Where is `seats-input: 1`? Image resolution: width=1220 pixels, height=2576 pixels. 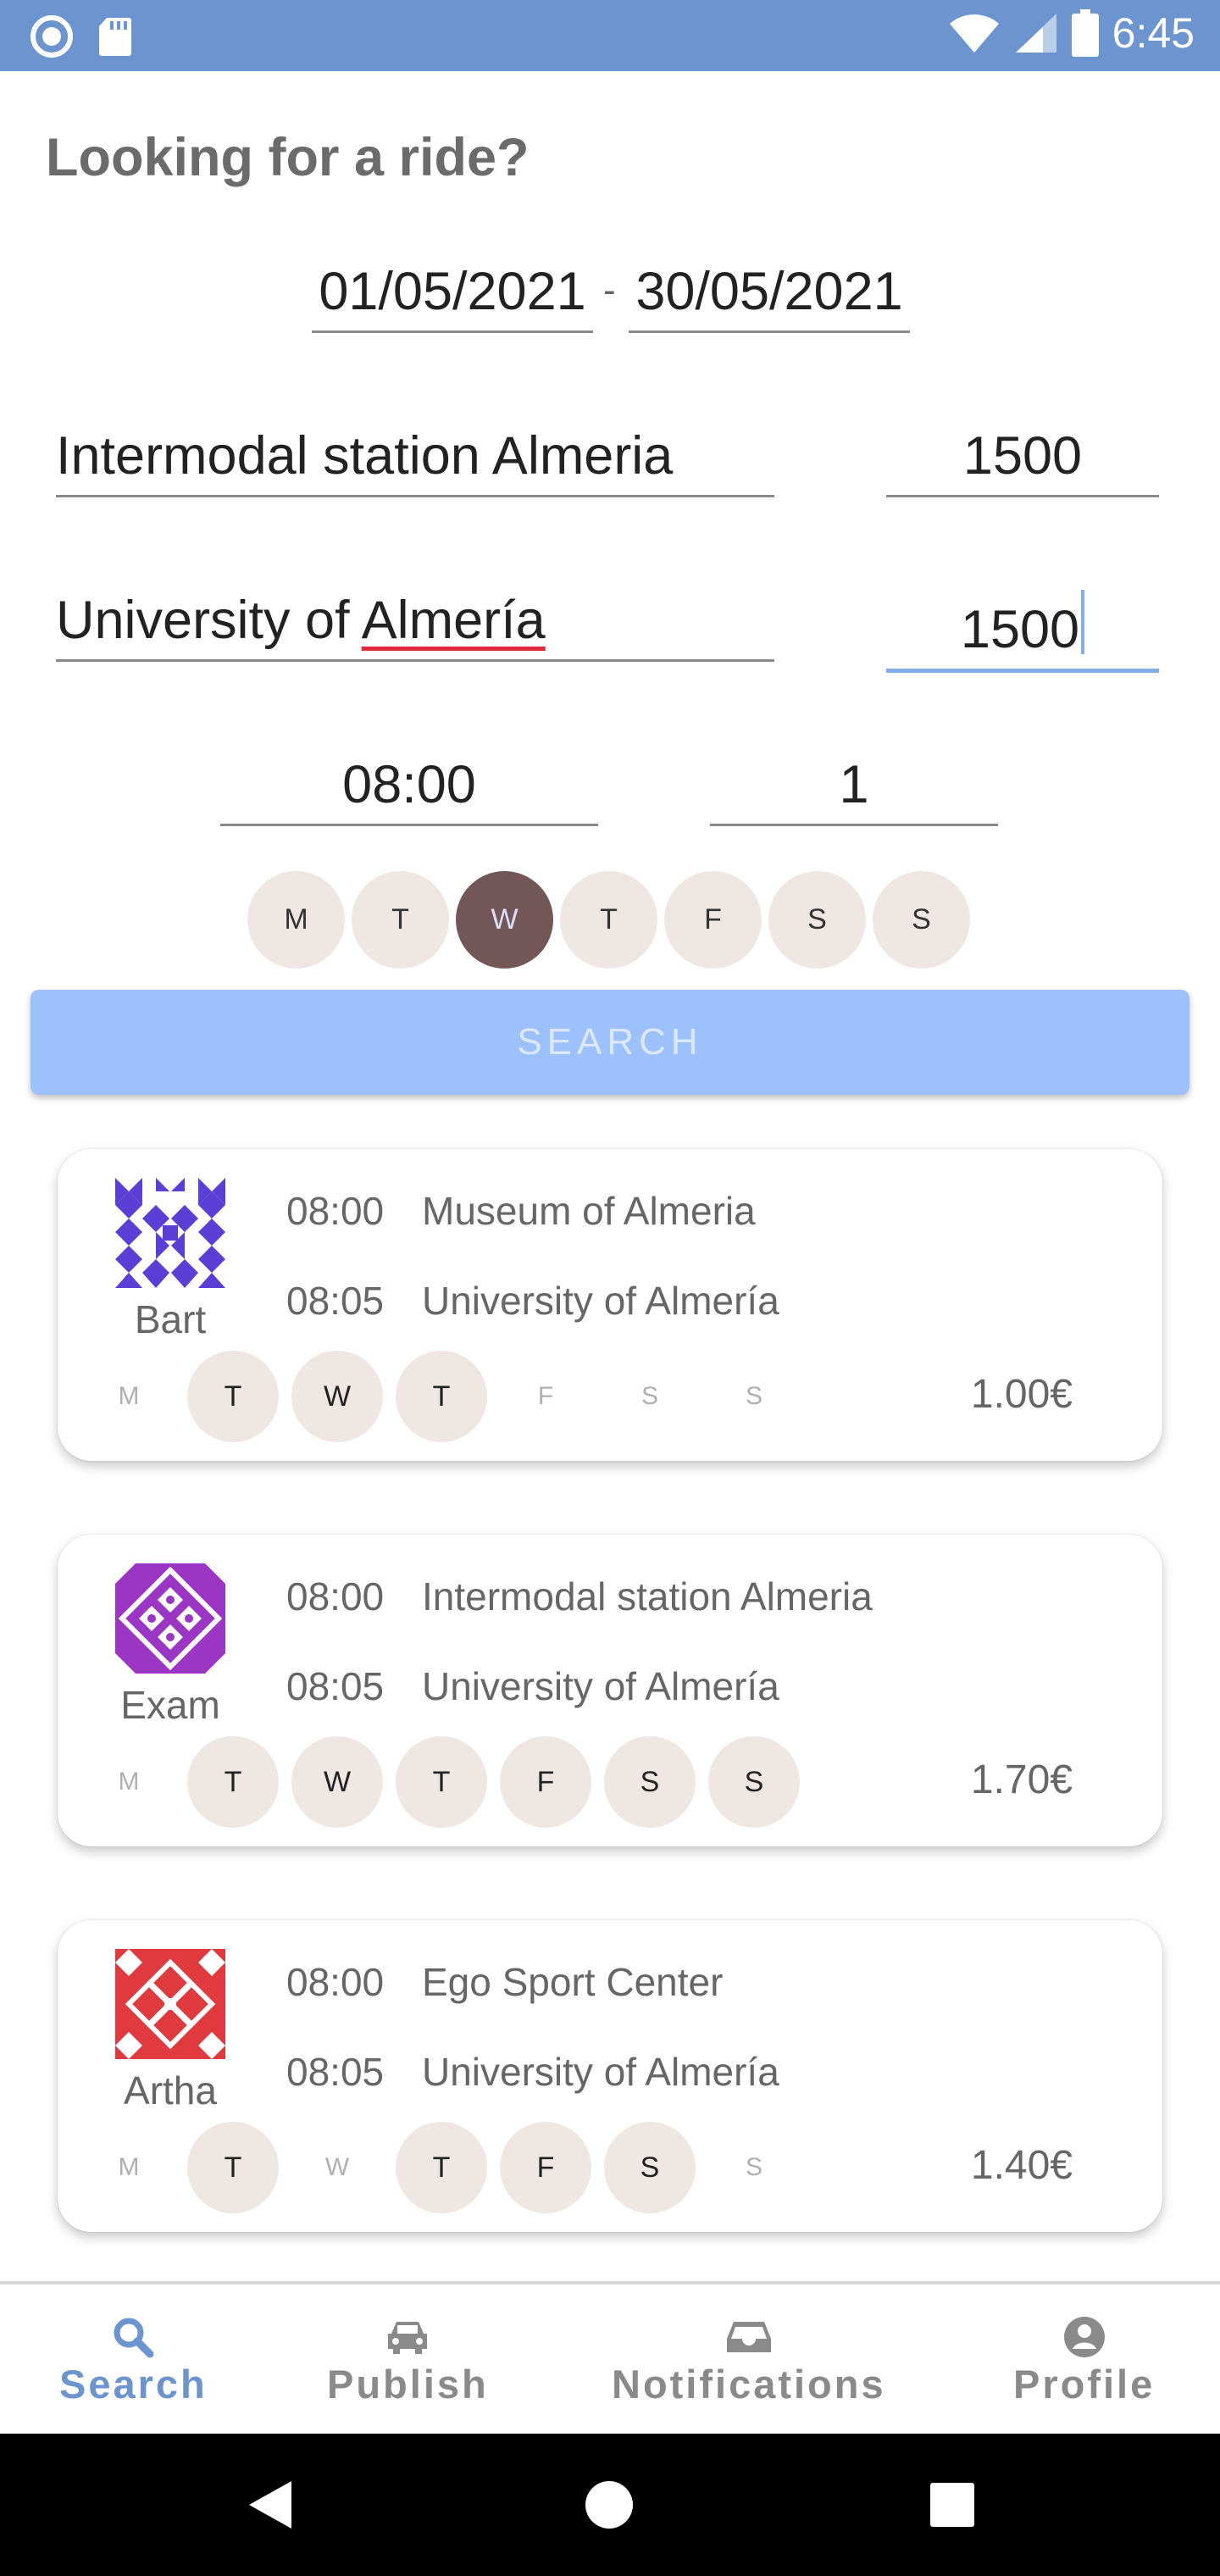 seats-input: 1 is located at coordinates (854, 790).